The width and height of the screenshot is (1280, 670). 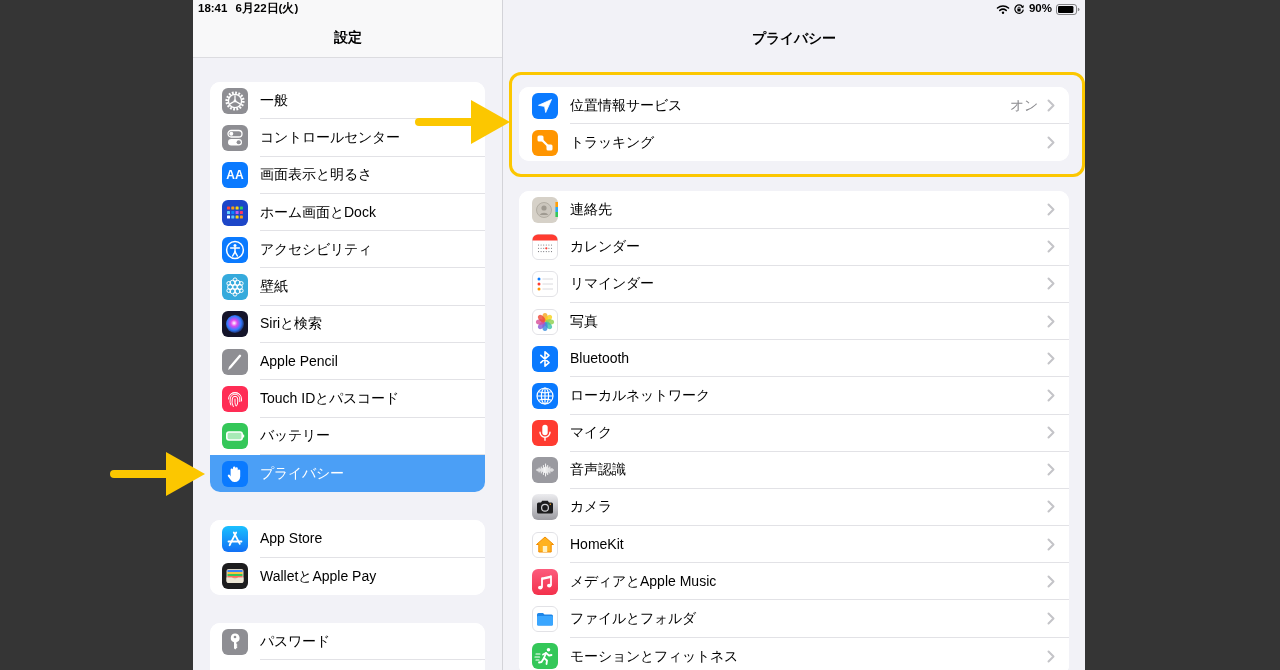 I want to click on camera-icon, so click(x=545, y=507).